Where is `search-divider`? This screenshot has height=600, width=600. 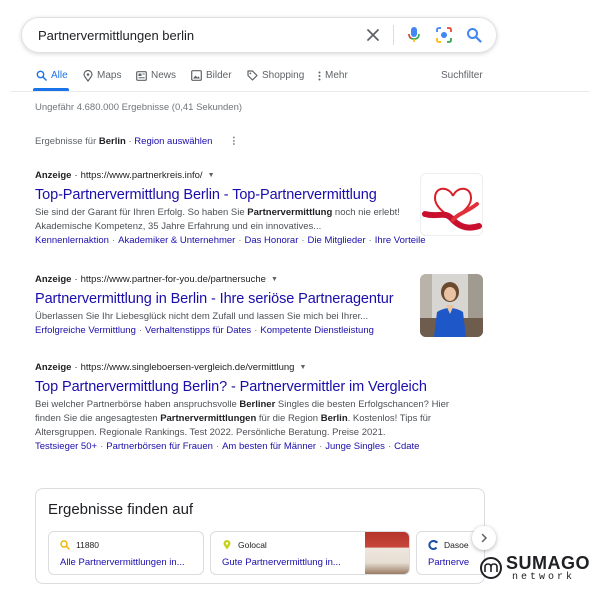 search-divider is located at coordinates (393, 35).